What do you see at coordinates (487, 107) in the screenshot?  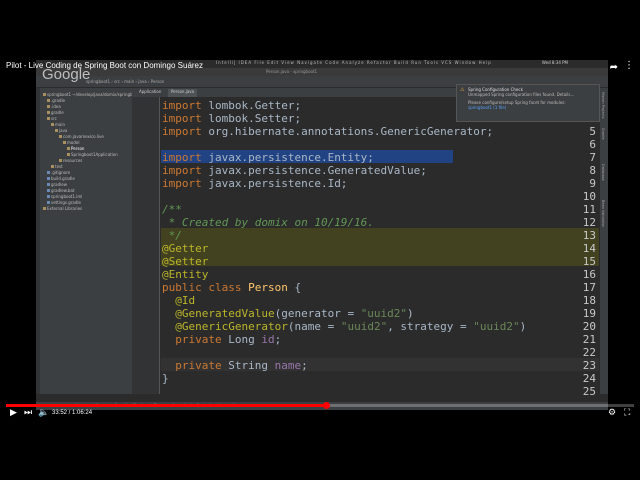 I see `notification-link: springboot1 (1 file)` at bounding box center [487, 107].